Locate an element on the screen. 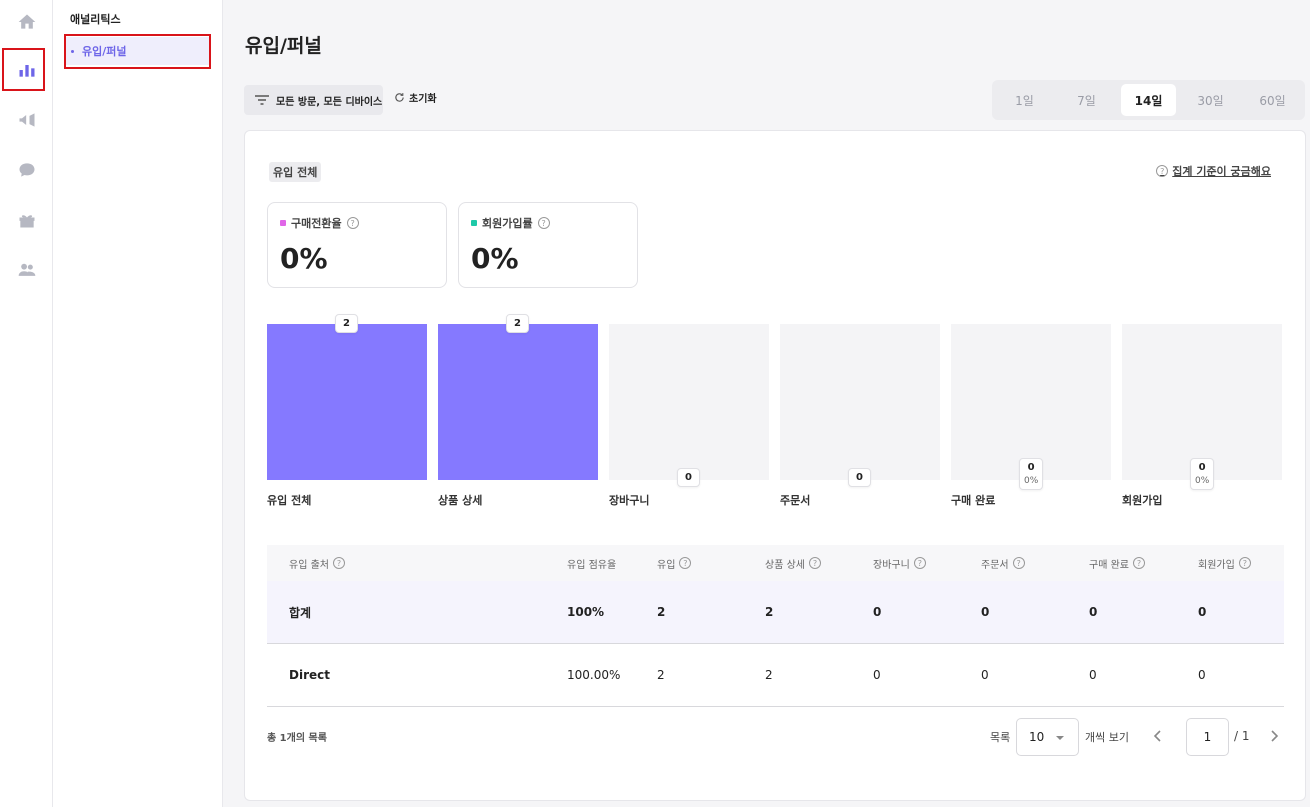 This screenshot has width=1310, height=807. prev-page-button is located at coordinates (1158, 736).